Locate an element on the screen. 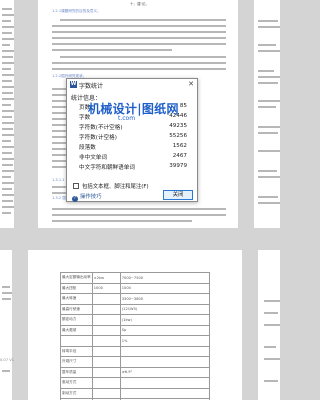  watermark-sub: t.com is located at coordinates (127, 118).